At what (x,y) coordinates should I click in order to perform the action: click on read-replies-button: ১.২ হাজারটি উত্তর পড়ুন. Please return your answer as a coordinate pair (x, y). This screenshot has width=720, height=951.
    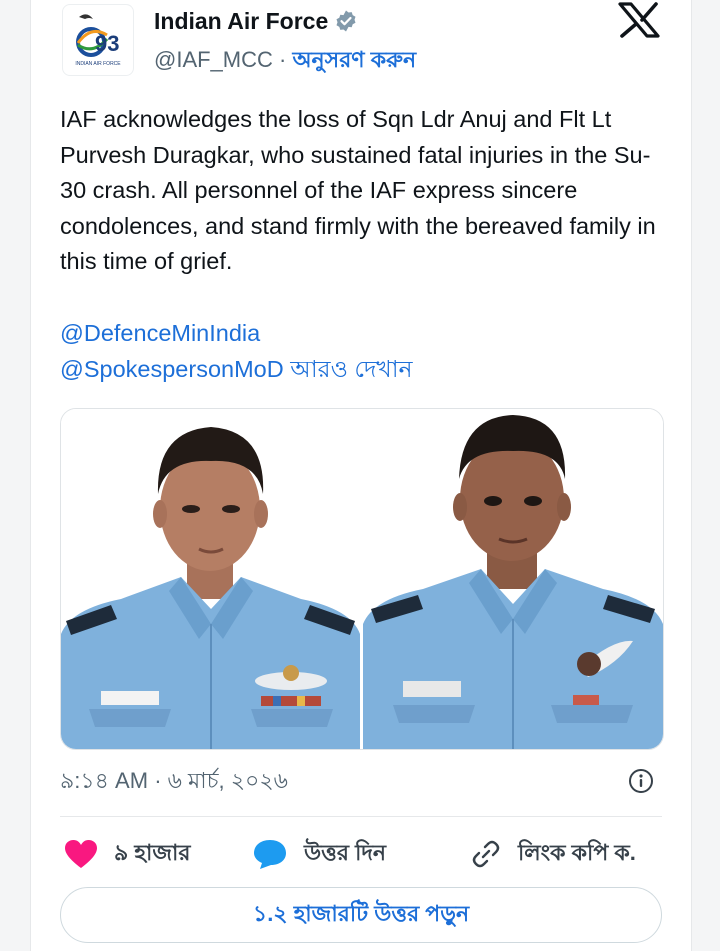
    Looking at the image, I should click on (361, 915).